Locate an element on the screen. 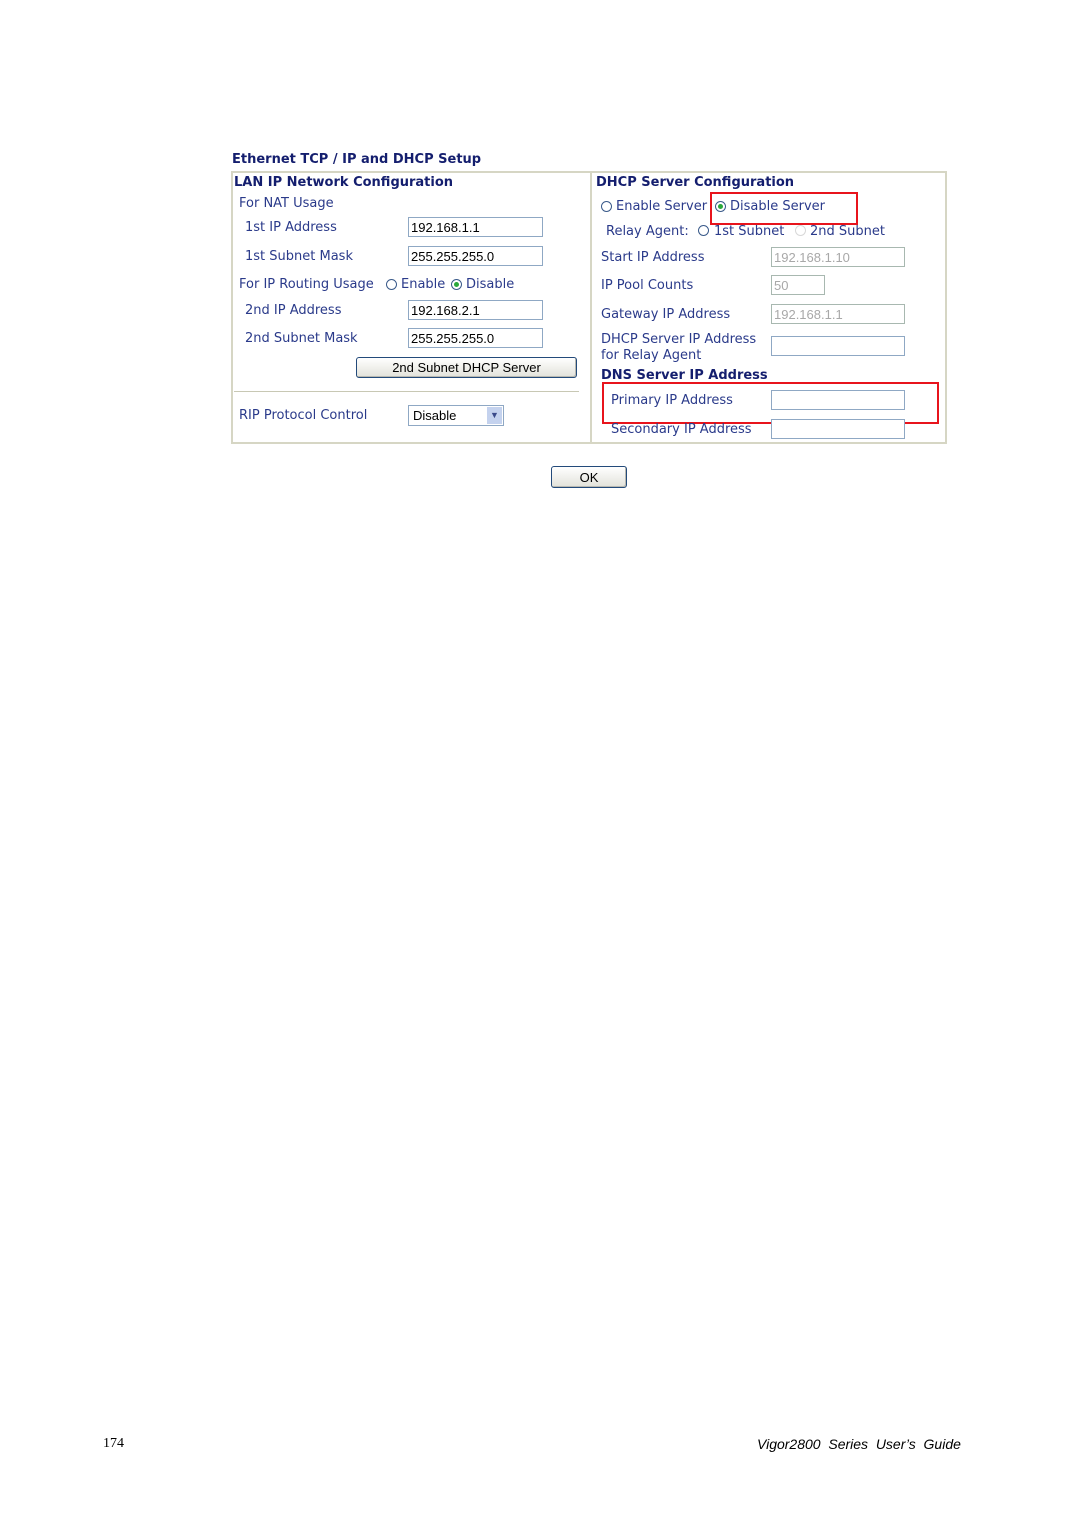 The width and height of the screenshot is (1080, 1528). ip1-label: 1st IP Address is located at coordinates (291, 227).